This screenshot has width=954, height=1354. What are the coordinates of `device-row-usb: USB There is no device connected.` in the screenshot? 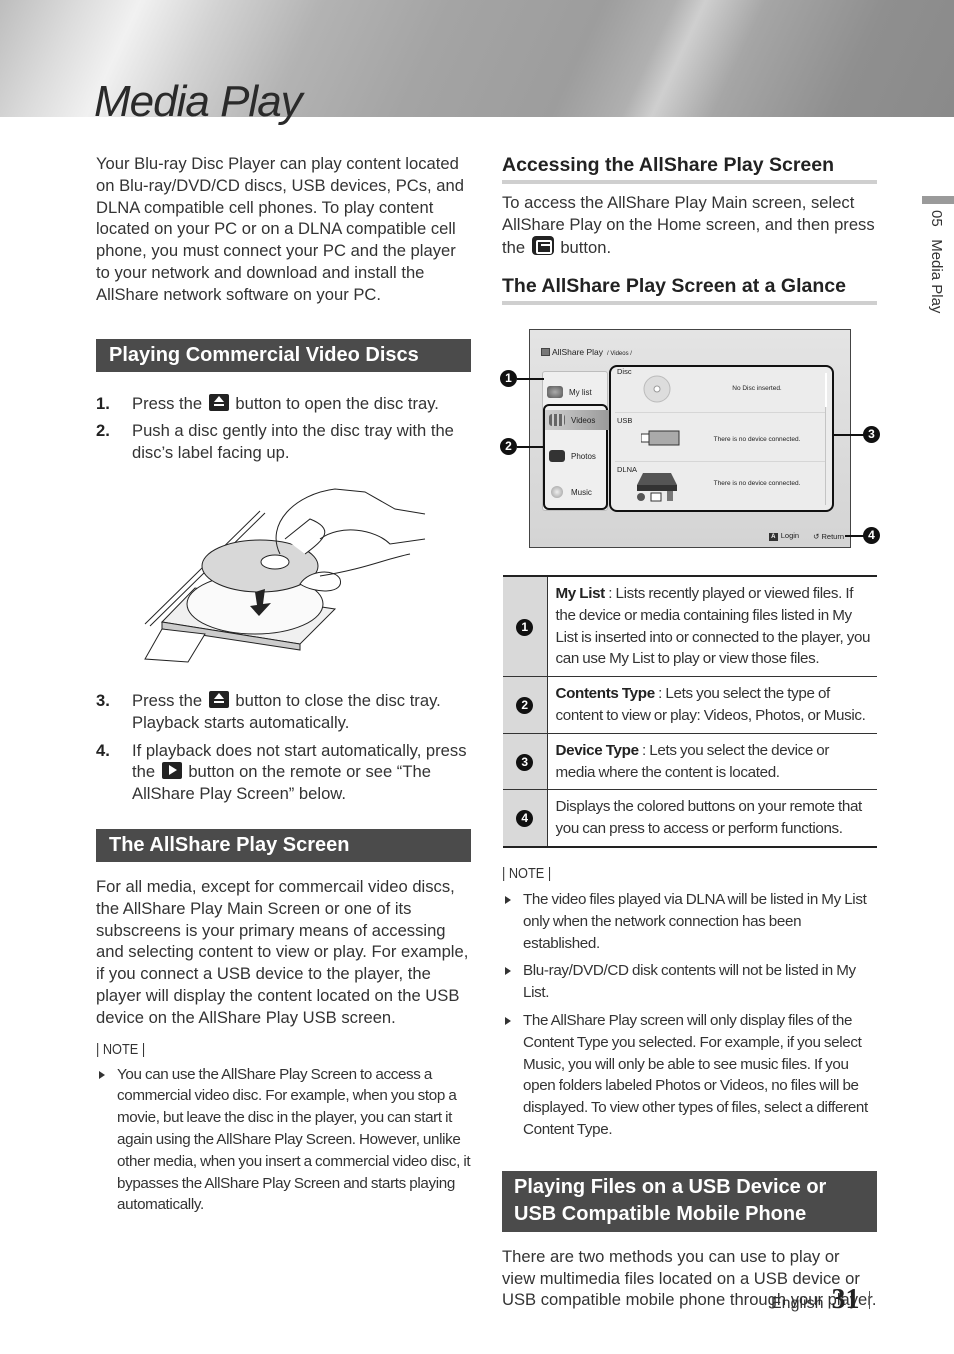 It's located at (720, 439).